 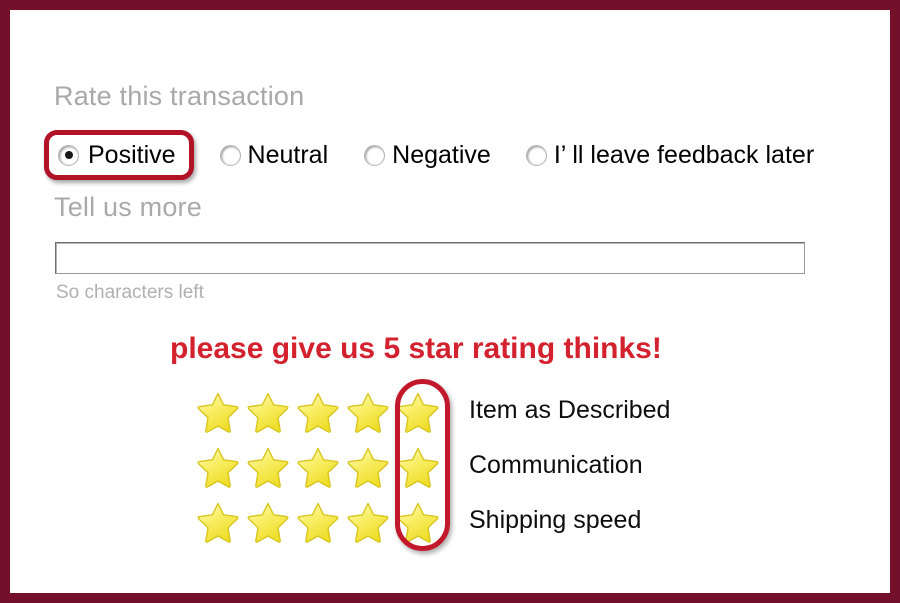 I want to click on rating-row-item-as-described: Item as Described, so click(x=431, y=410).